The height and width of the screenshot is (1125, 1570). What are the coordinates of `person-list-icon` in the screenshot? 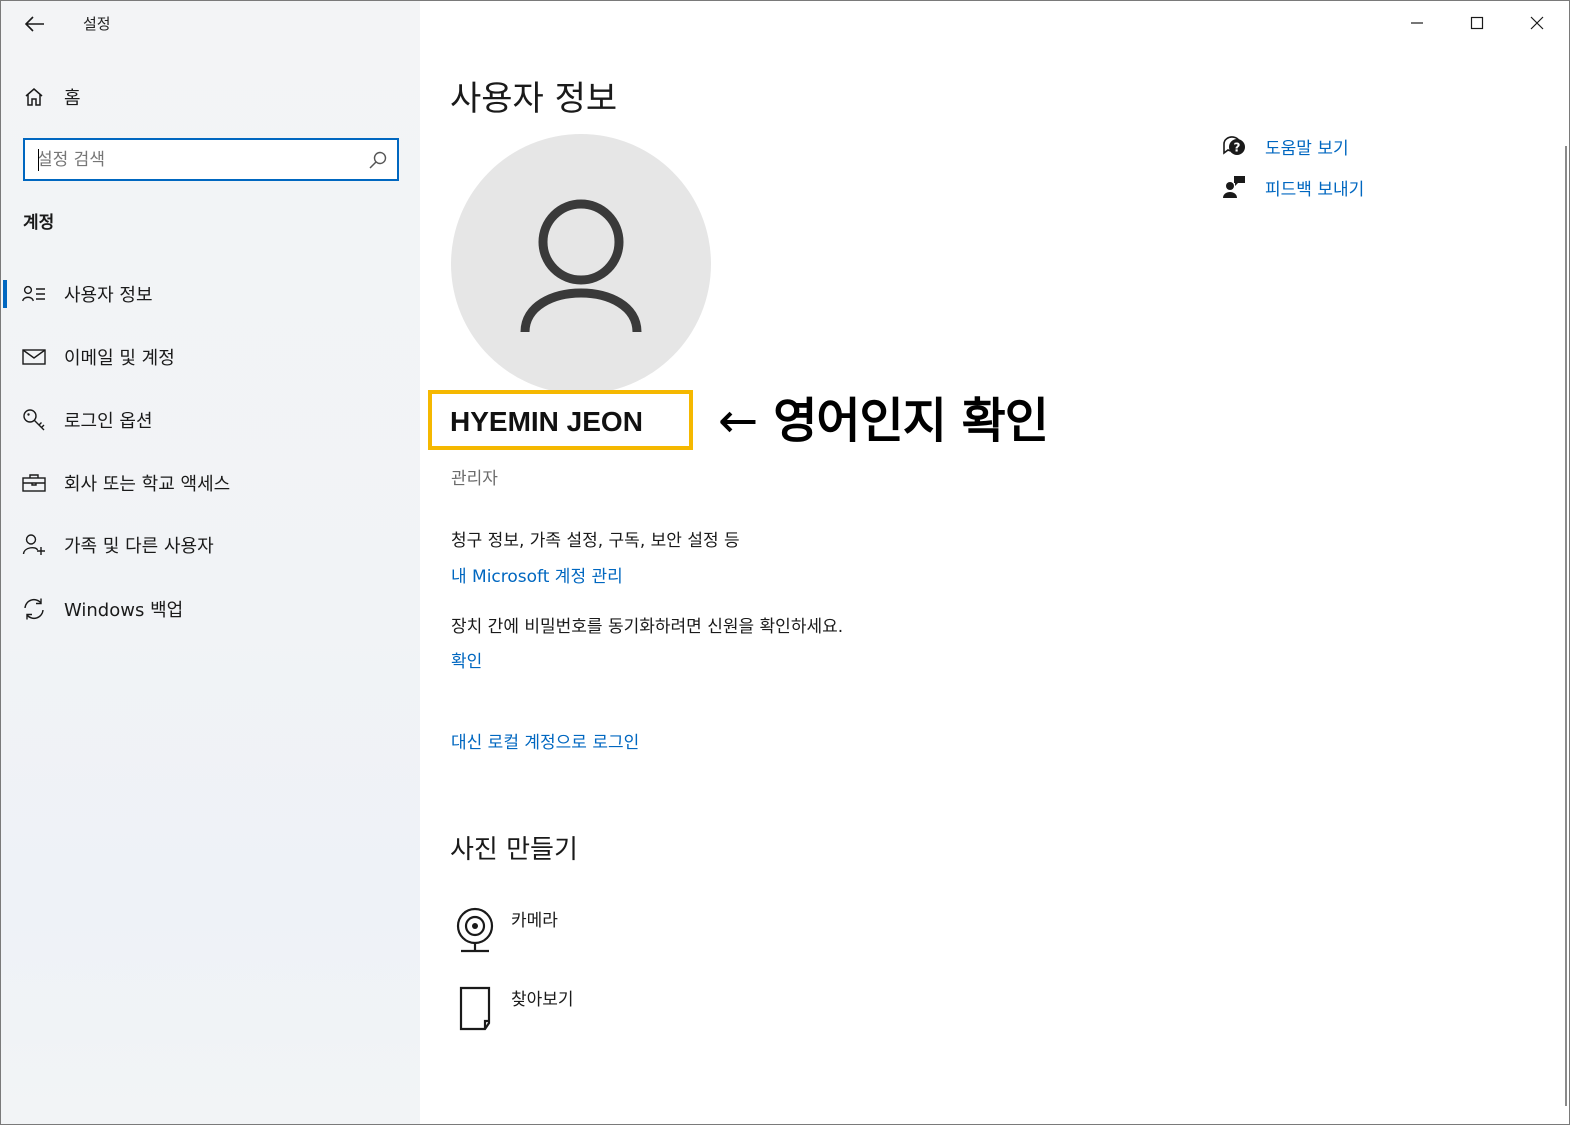 It's located at (34, 294).